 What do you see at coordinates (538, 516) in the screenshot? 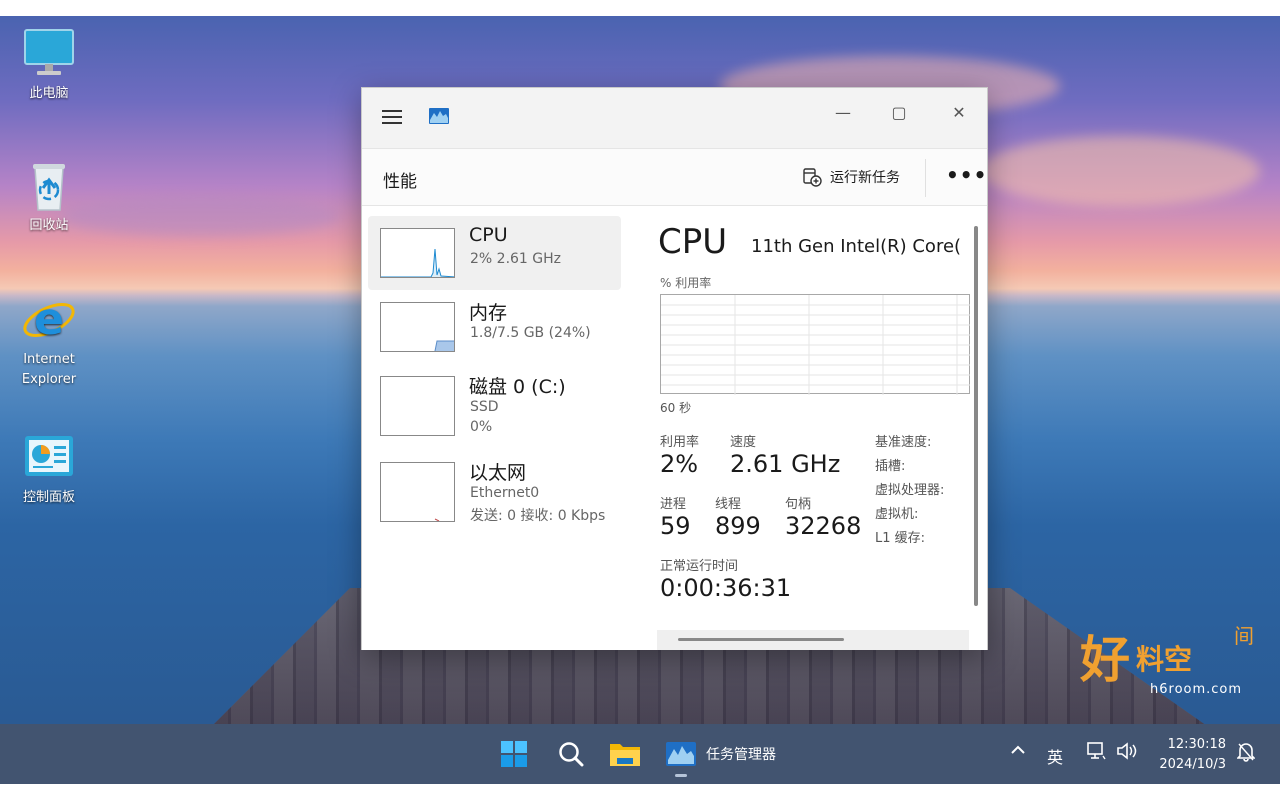
I see `sidebar-item-subtitle: 发送: 0 接收: 0 Kbps` at bounding box center [538, 516].